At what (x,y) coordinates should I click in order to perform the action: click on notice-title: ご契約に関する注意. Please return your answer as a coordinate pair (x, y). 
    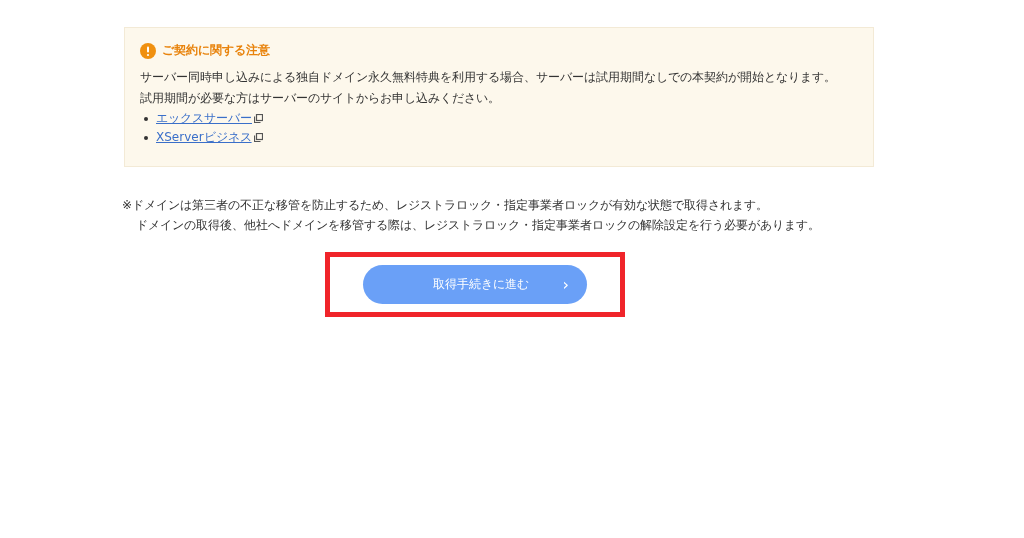
    Looking at the image, I should click on (216, 50).